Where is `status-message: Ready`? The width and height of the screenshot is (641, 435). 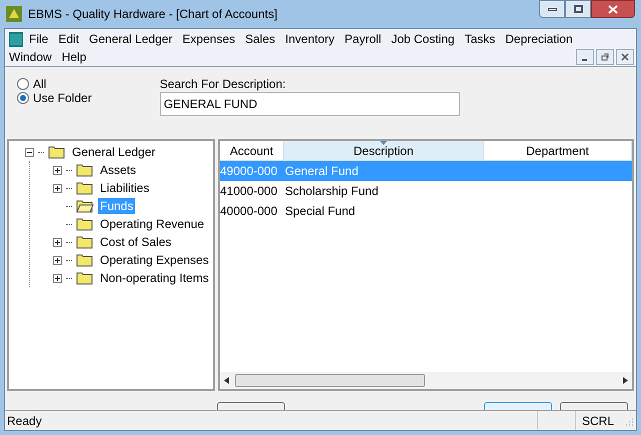
status-message: Ready is located at coordinates (24, 421).